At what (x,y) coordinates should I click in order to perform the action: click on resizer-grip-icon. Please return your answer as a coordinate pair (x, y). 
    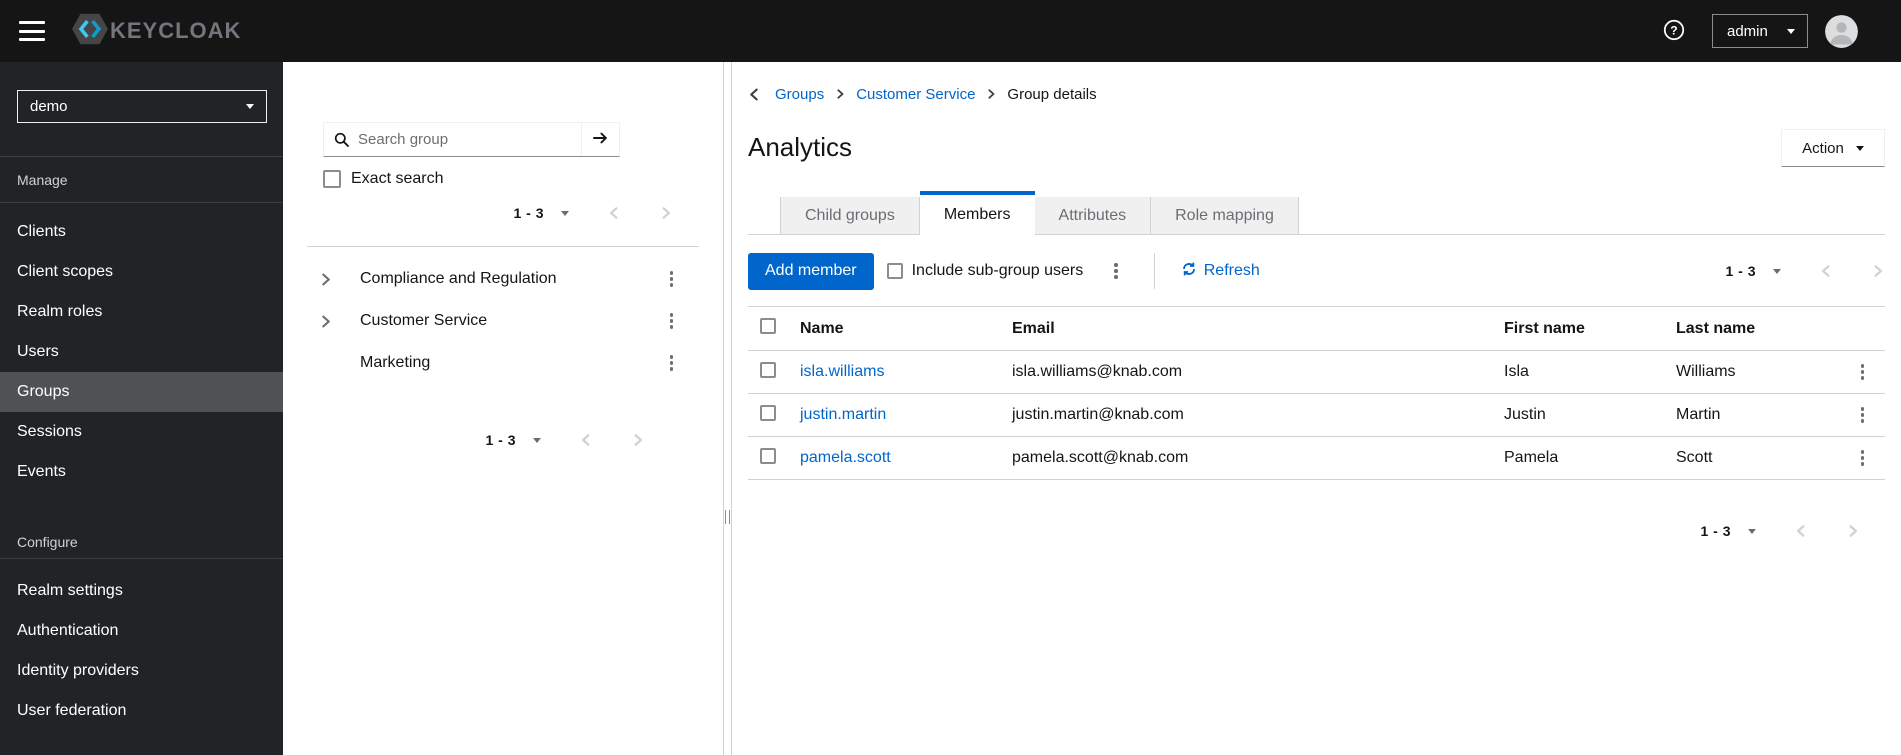
    Looking at the image, I should click on (727, 517).